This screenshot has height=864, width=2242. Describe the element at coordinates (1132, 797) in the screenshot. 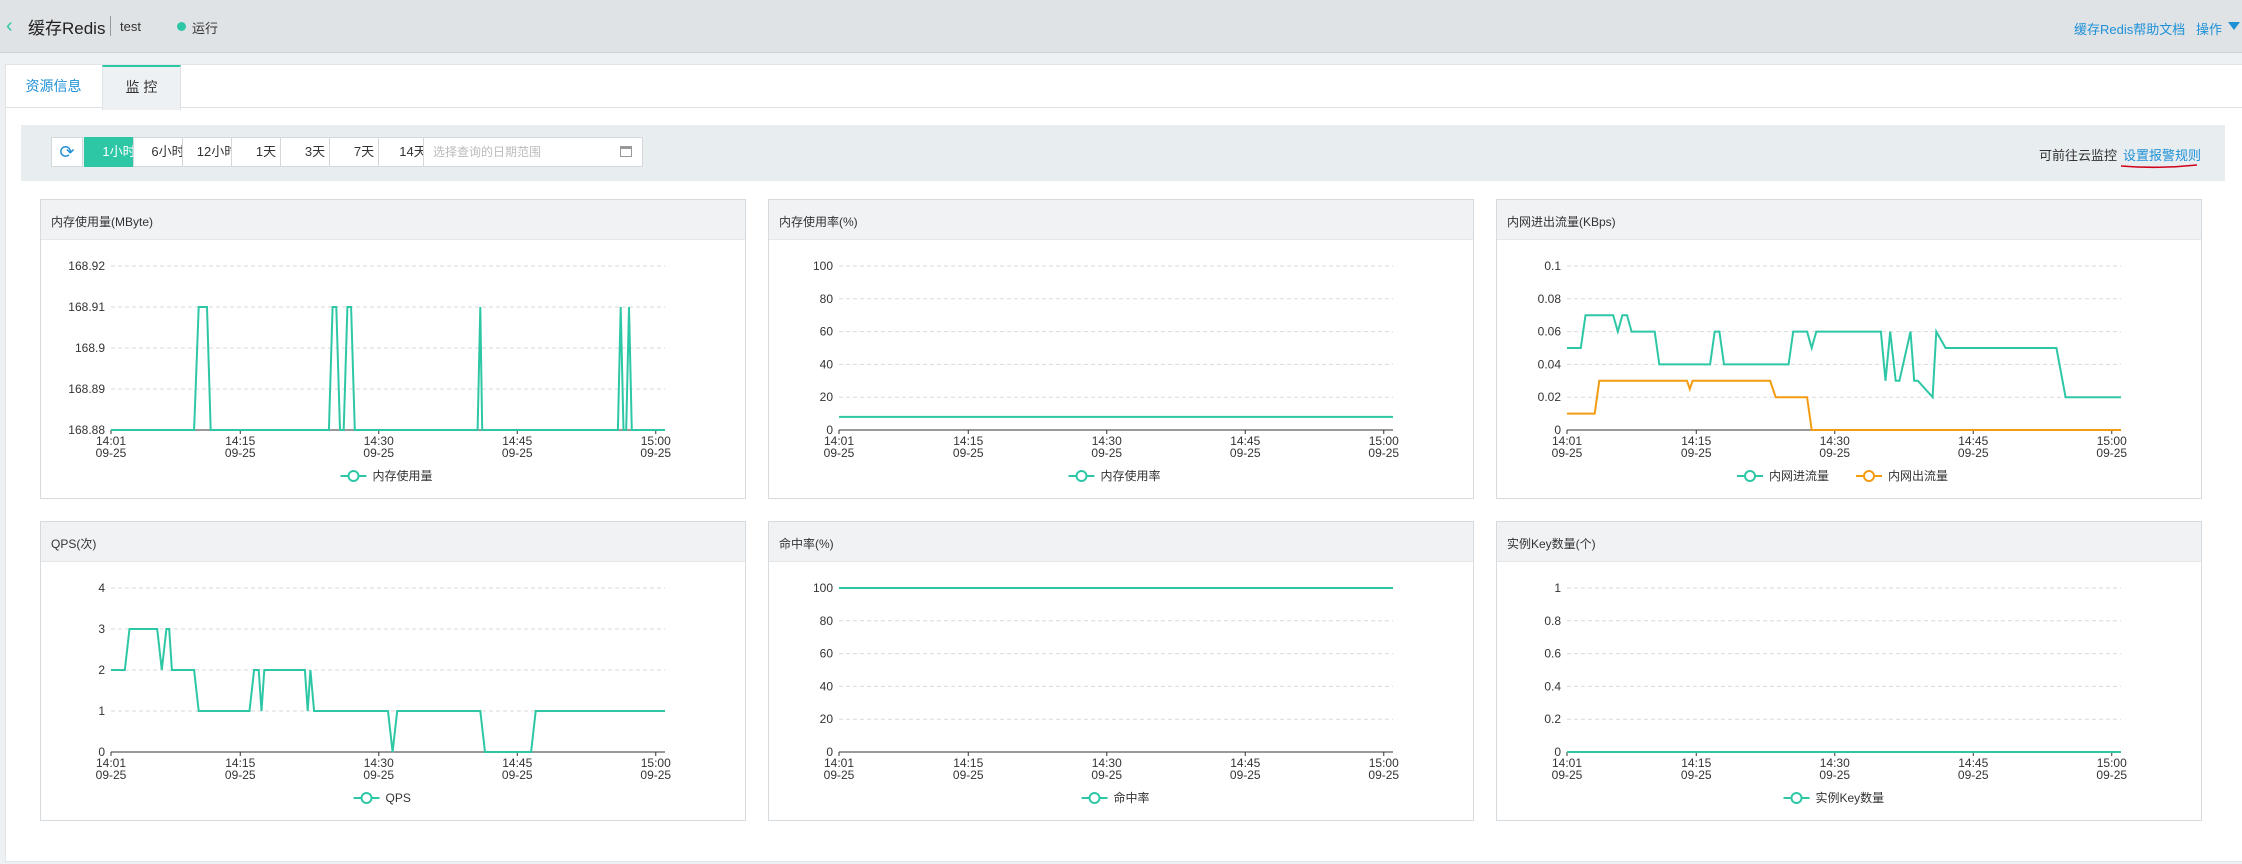

I see `legend-label: 命中率` at that location.